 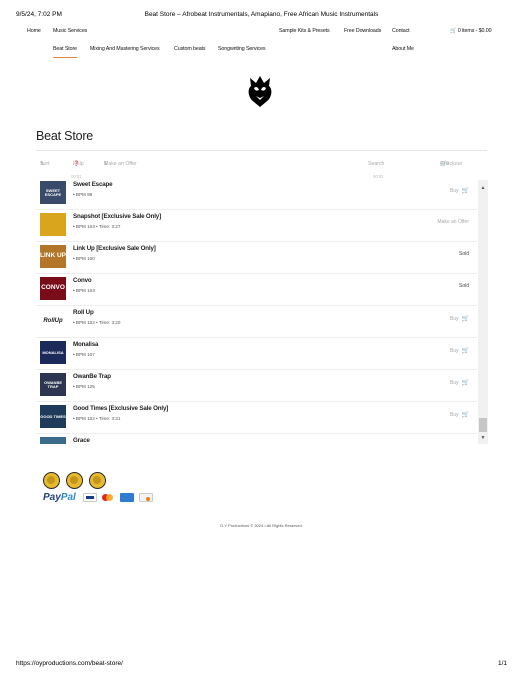 I want to click on track-meta: • BPM 100, so click(x=84, y=258).